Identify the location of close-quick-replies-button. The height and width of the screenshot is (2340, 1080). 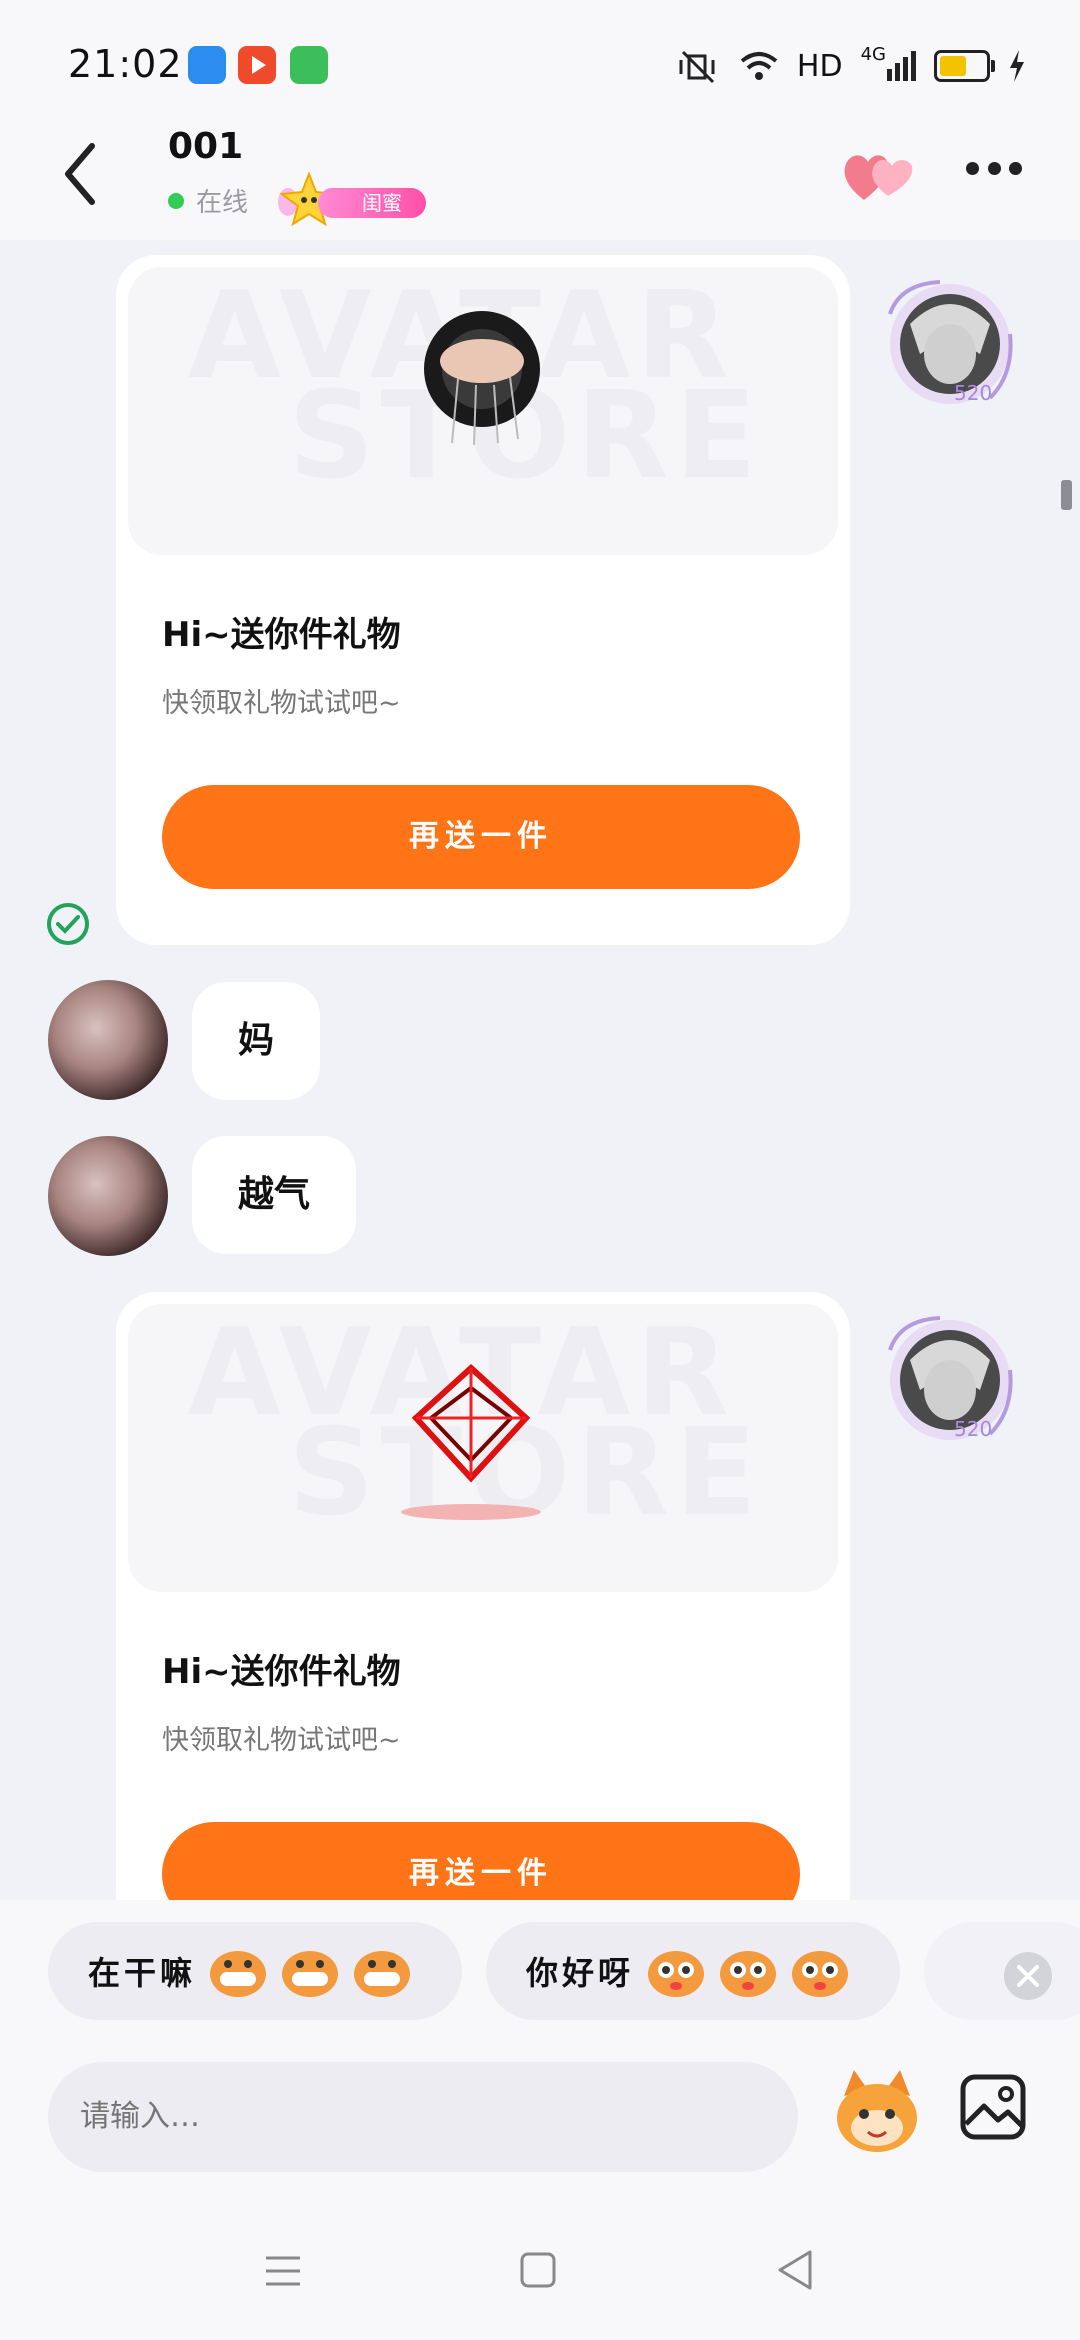
(1028, 1976).